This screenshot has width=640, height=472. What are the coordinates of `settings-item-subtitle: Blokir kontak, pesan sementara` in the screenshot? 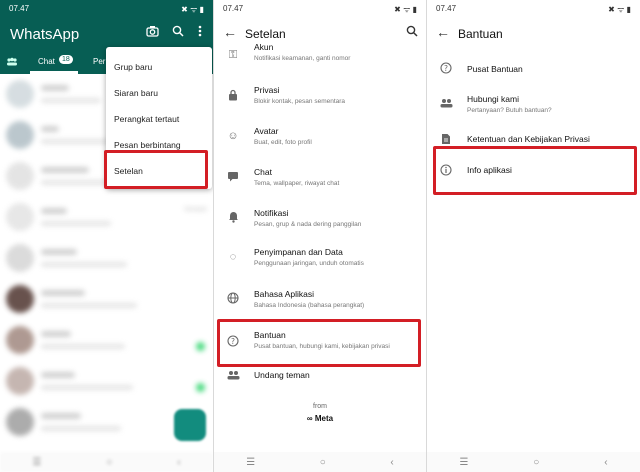 It's located at (300, 101).